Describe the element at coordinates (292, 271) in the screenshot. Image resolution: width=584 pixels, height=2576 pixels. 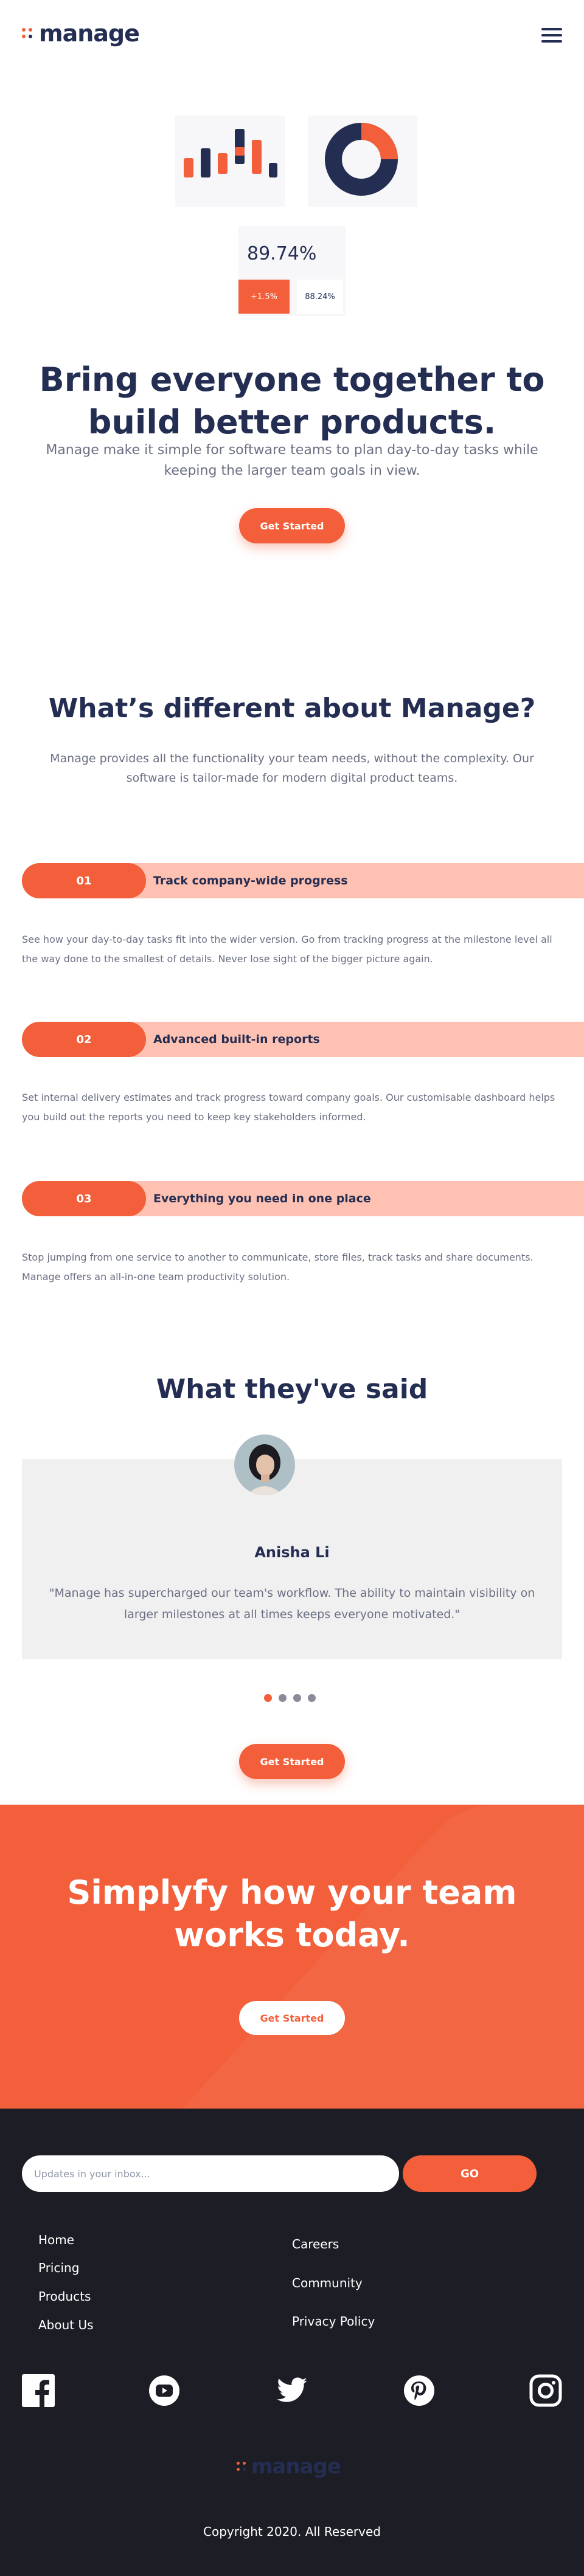
I see `stat-card: 89.74% +1.5% 88.24%` at that location.